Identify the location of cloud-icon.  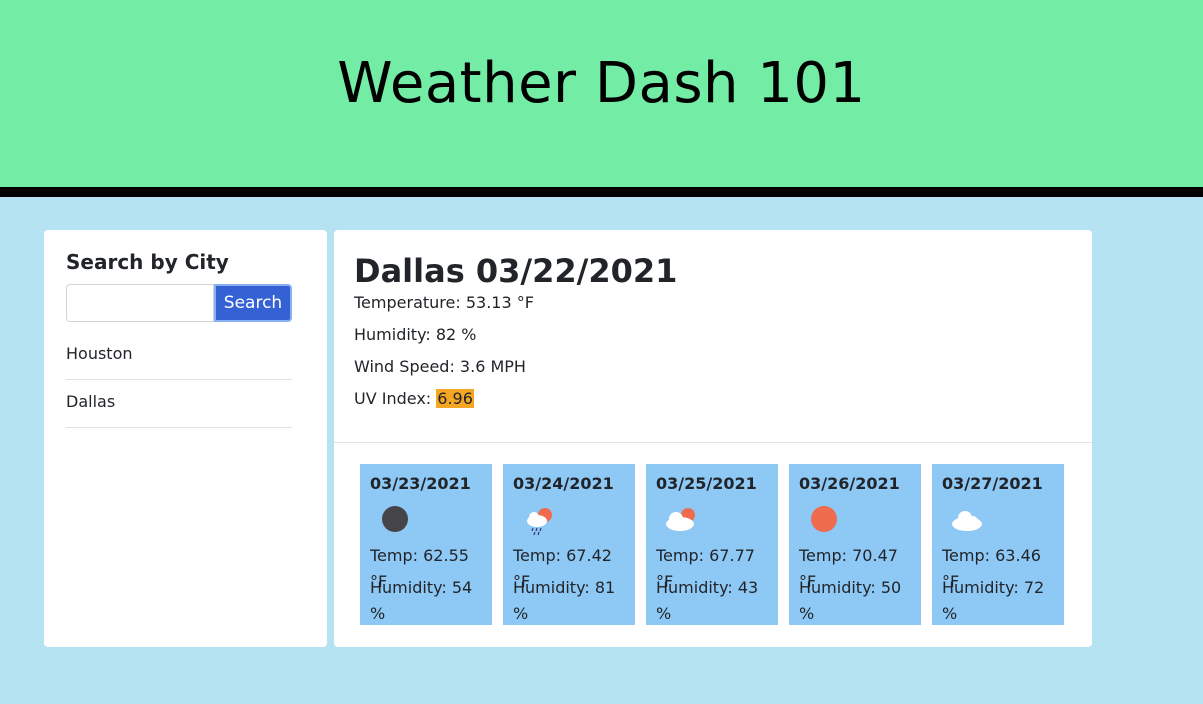
(967, 521).